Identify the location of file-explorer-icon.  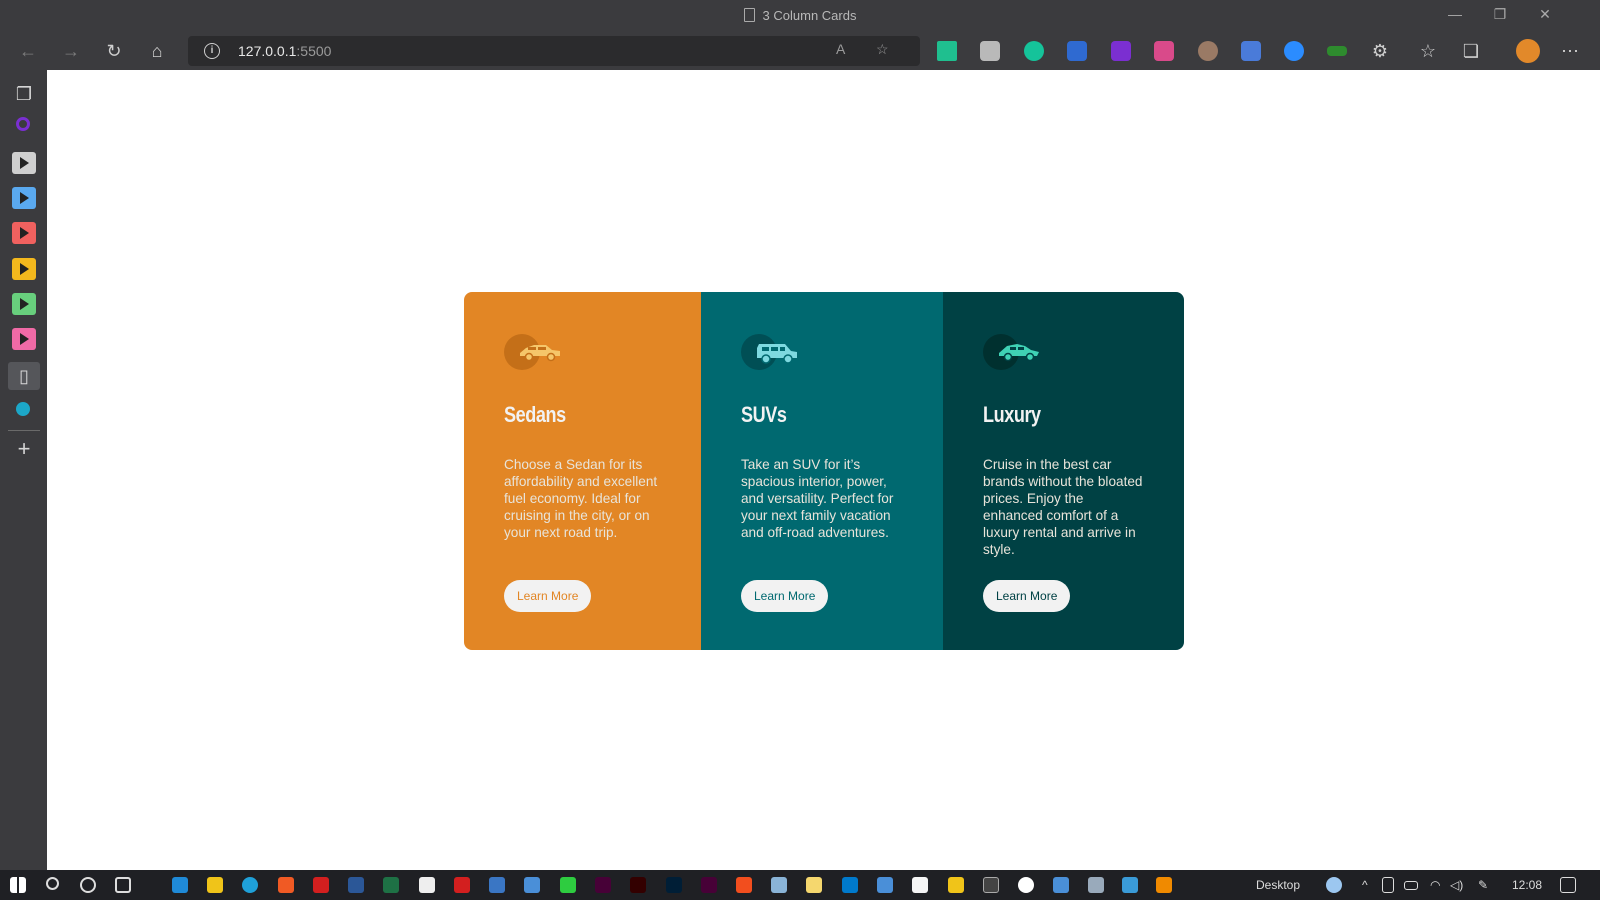
(215, 885).